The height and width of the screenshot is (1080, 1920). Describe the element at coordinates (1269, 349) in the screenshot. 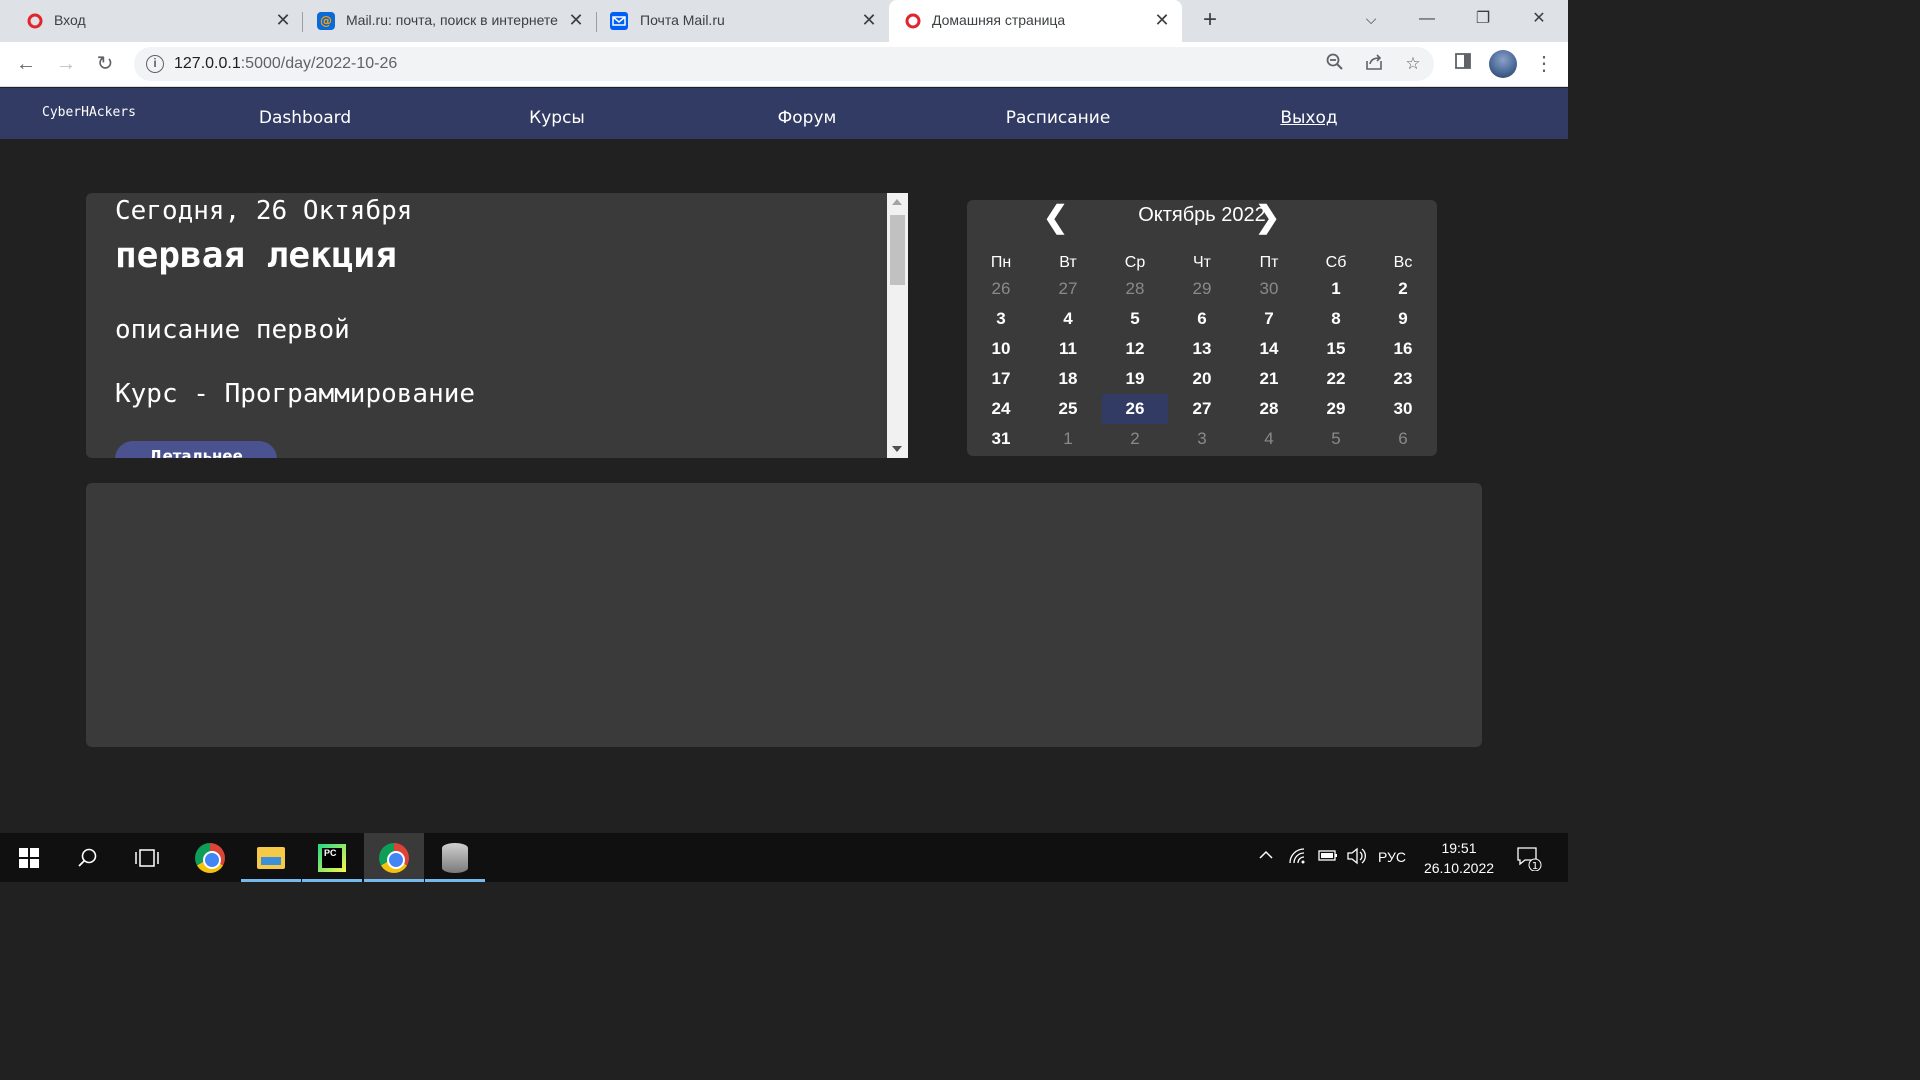

I see `calendar-day: 14` at that location.